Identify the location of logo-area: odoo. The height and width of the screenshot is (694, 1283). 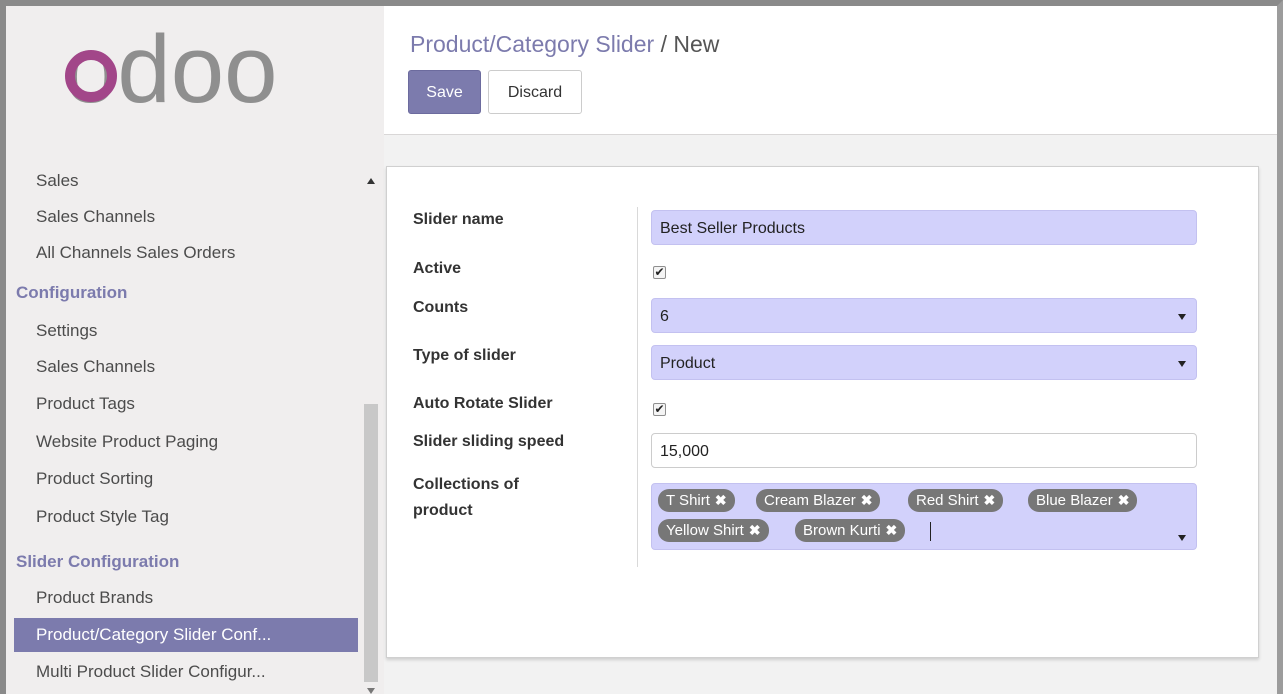
(195, 81).